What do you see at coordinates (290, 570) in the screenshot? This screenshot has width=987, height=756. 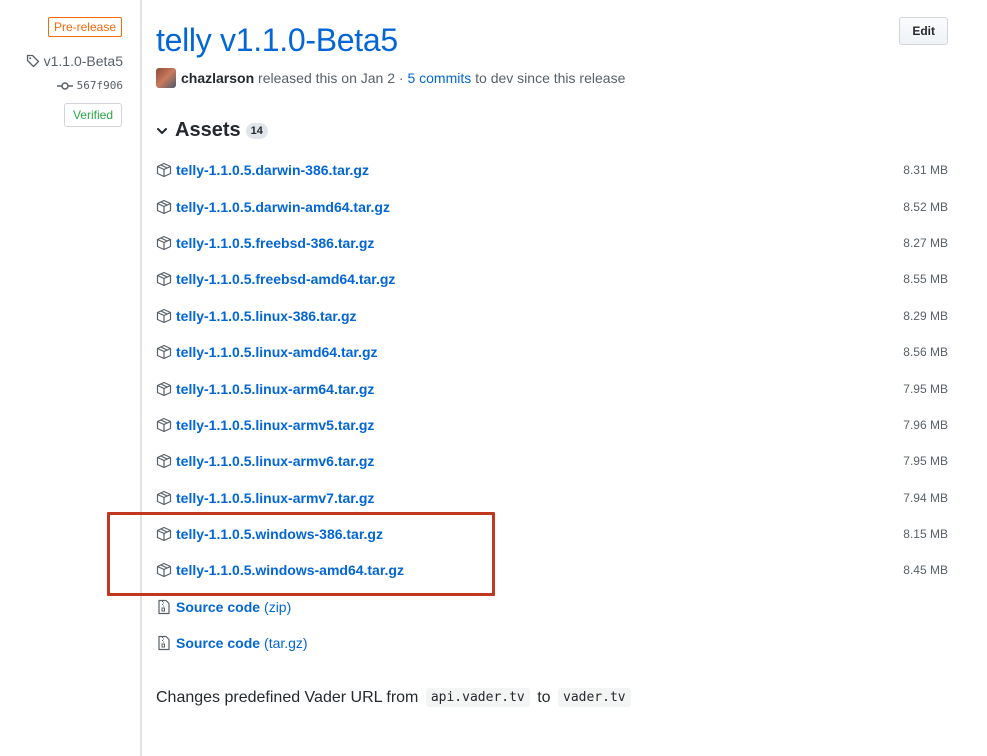 I see `asset-download-link: telly-1.1.0.5.windows-amd64.tar.gz` at bounding box center [290, 570].